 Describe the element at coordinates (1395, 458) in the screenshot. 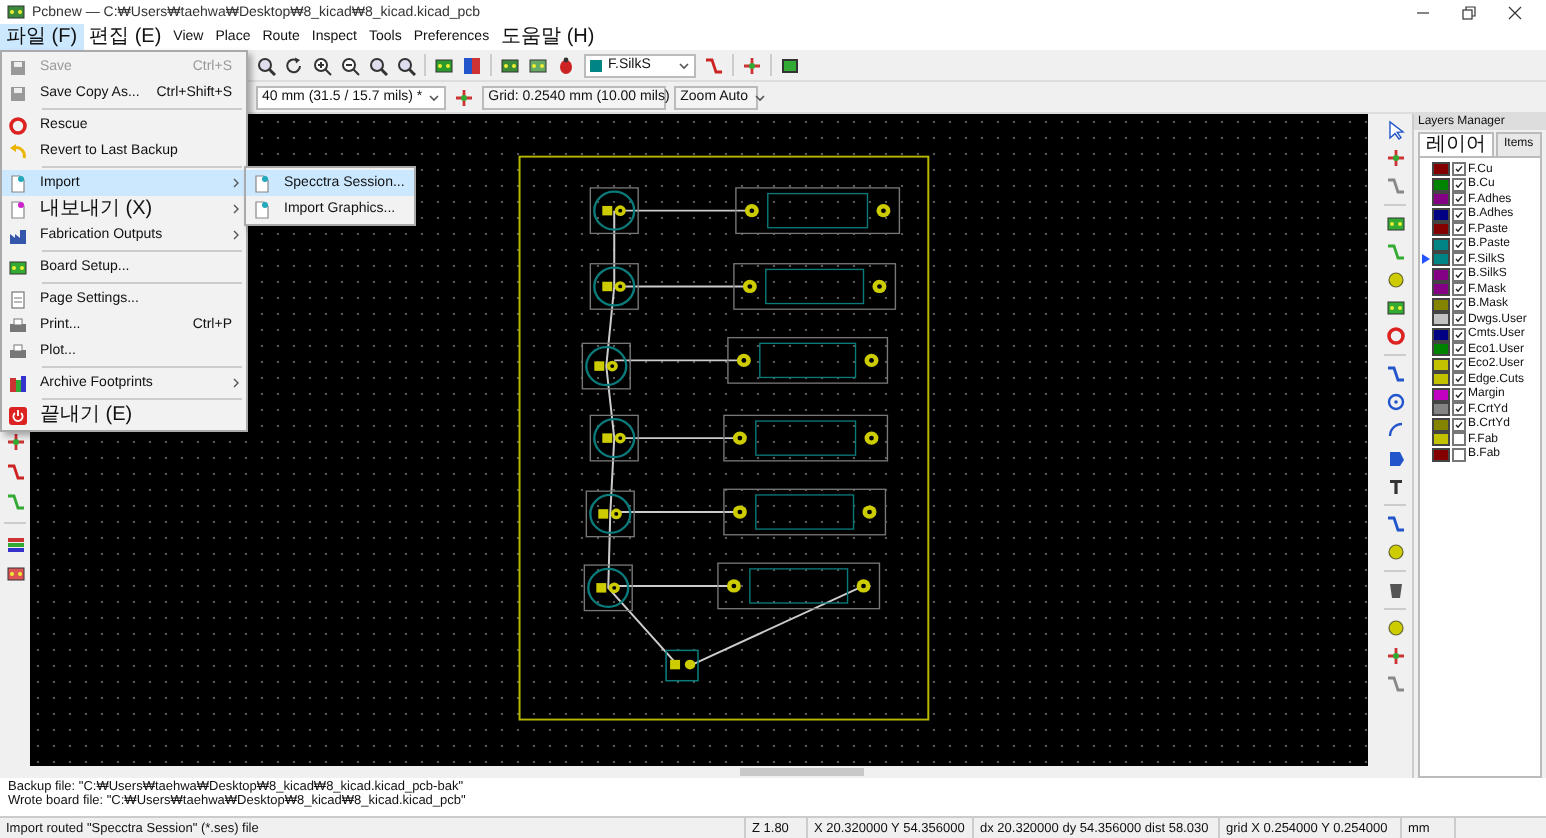

I see `polygon-icon` at that location.